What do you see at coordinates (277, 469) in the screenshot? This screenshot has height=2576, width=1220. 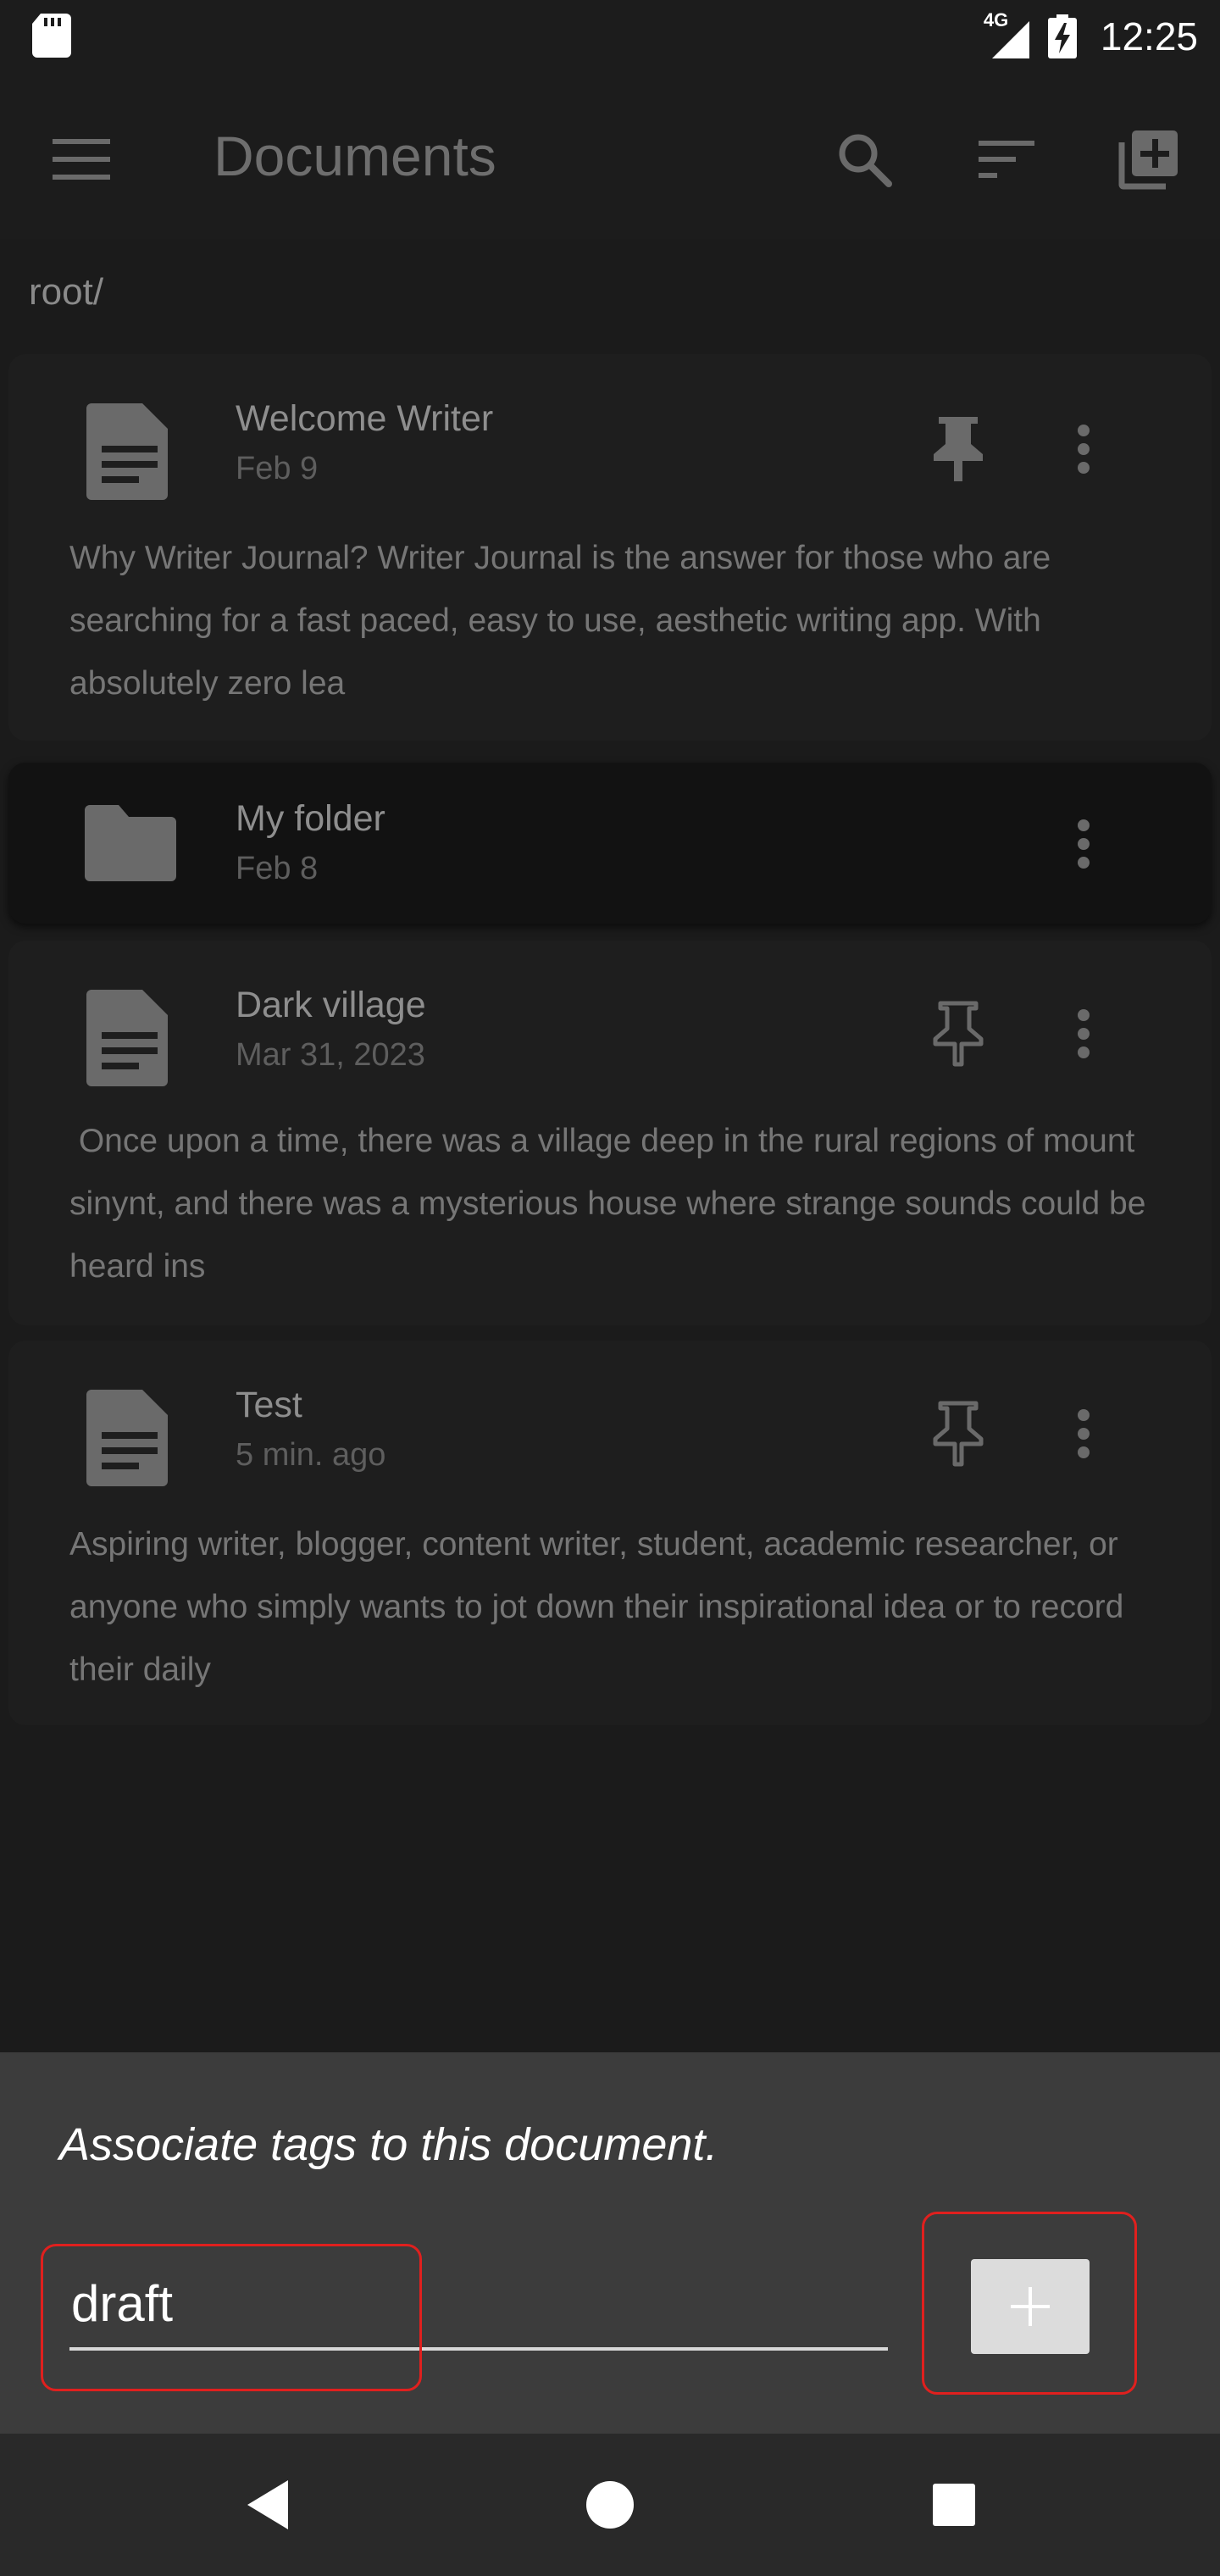 I see `document-date: Feb 9` at bounding box center [277, 469].